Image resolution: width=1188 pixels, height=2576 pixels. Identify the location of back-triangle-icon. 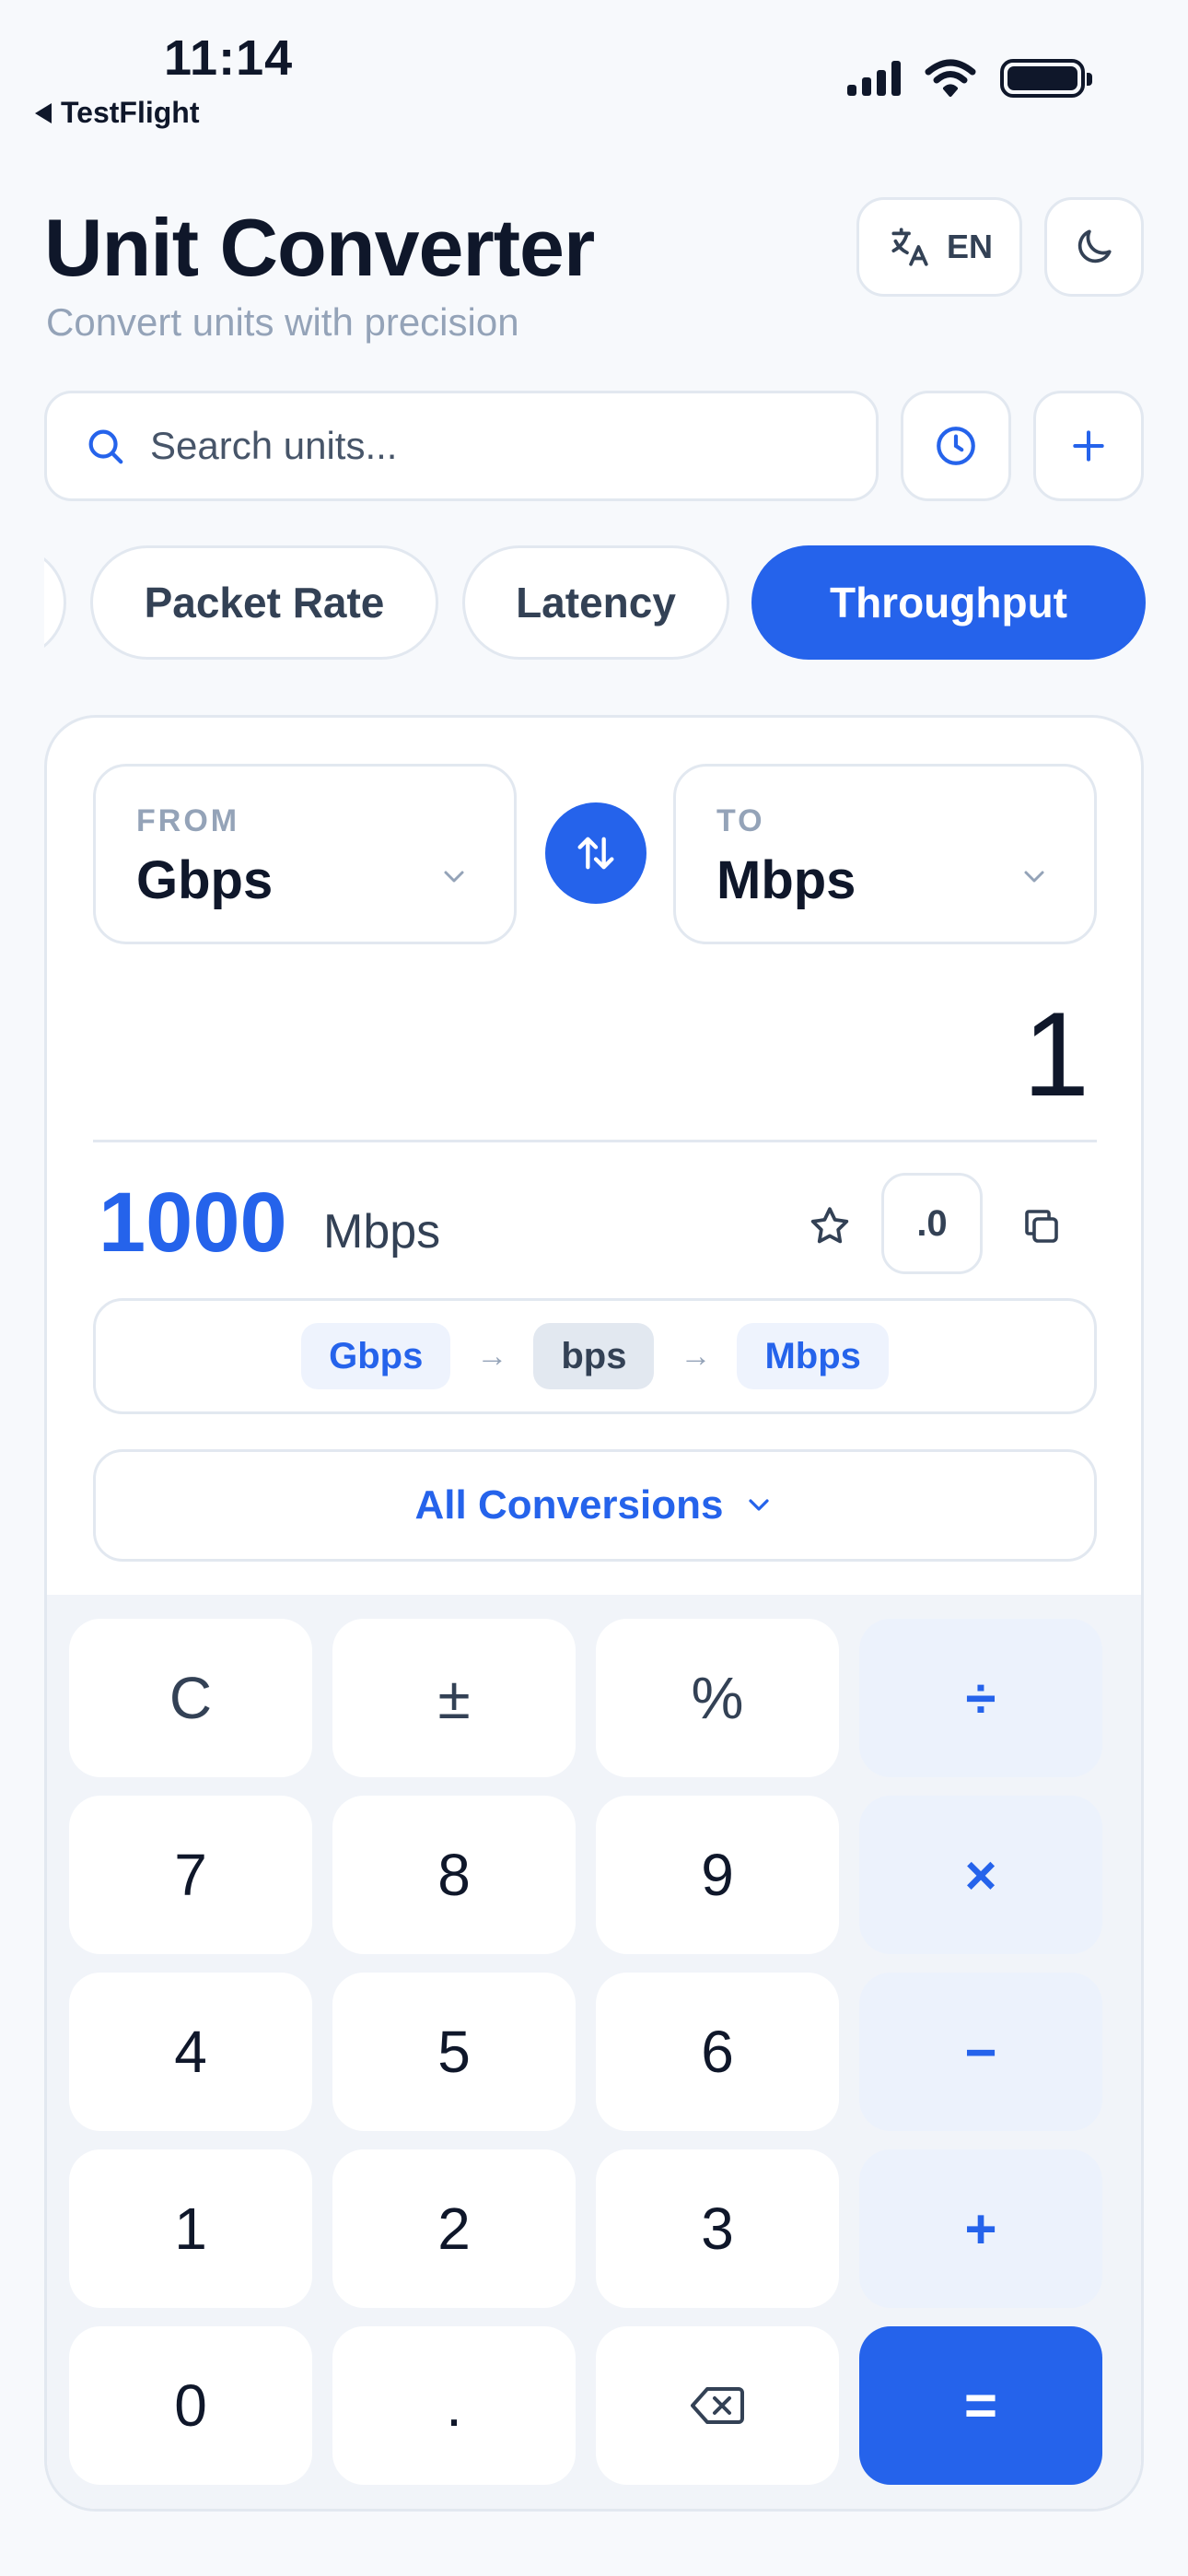
(43, 112).